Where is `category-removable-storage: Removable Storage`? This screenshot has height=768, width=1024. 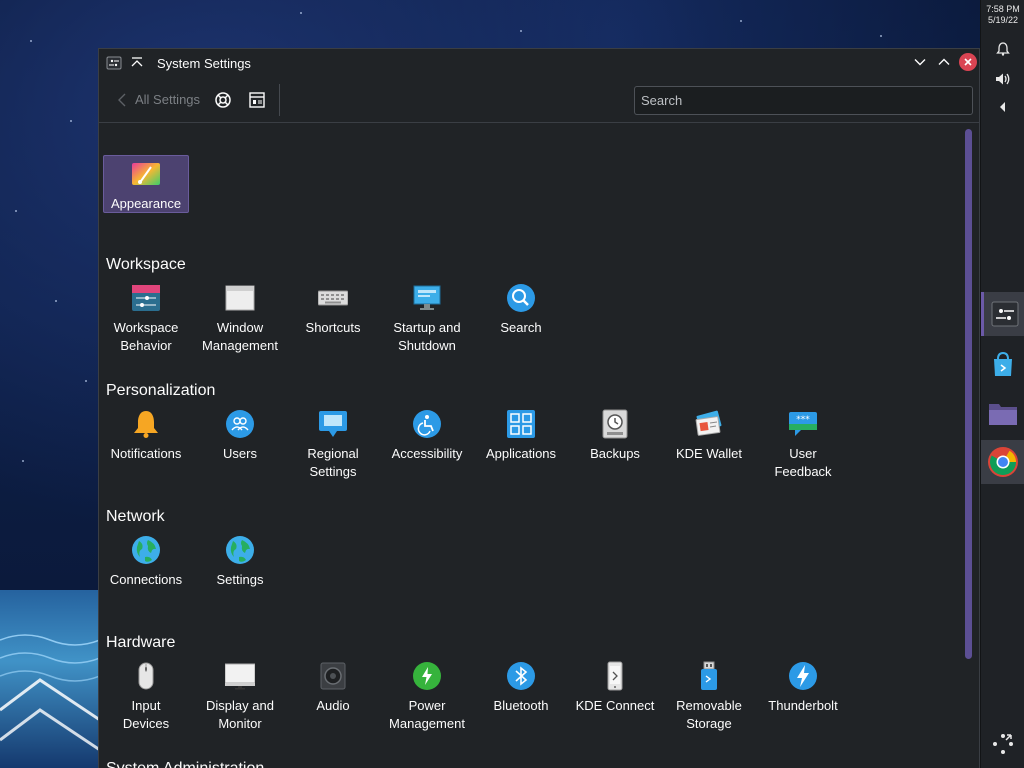
category-removable-storage: Removable Storage is located at coordinates (709, 697).